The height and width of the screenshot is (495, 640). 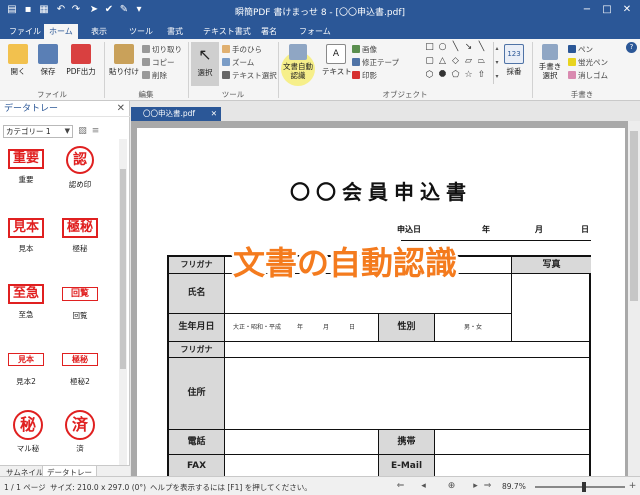 I want to click on zoom-tool-button: ズーム, so click(x=238, y=62).